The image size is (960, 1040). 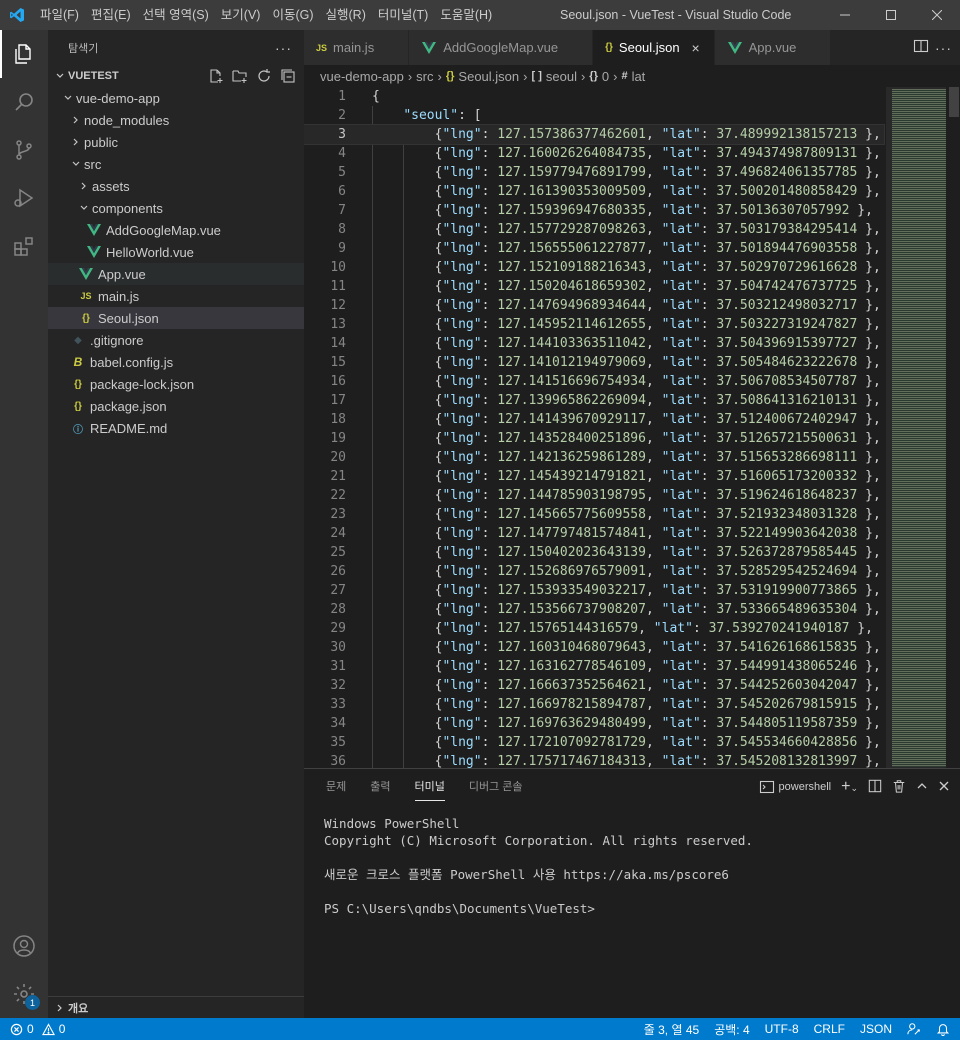 I want to click on tree-item: ⓘ README.md, so click(x=176, y=428).